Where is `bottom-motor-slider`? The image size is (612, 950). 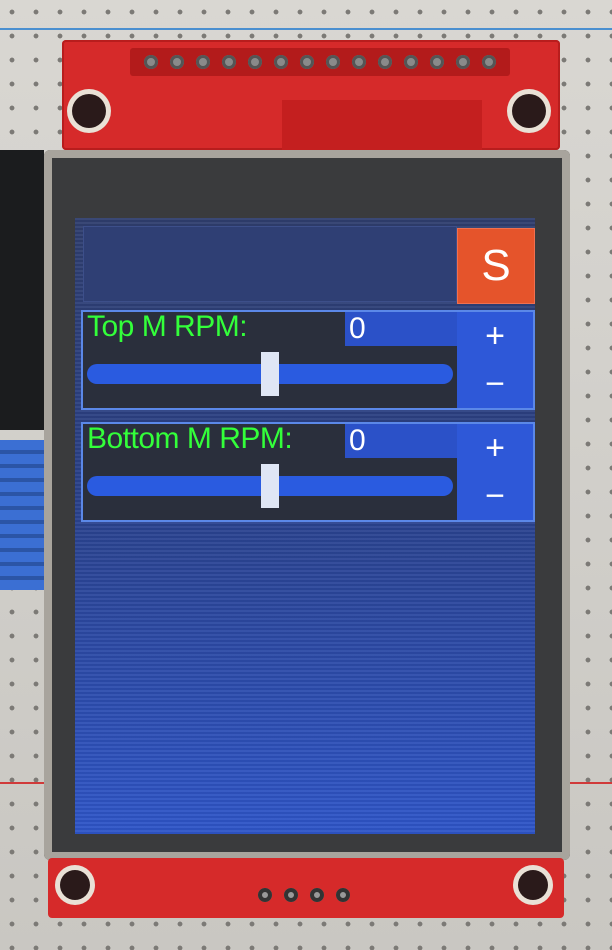 bottom-motor-slider is located at coordinates (270, 486).